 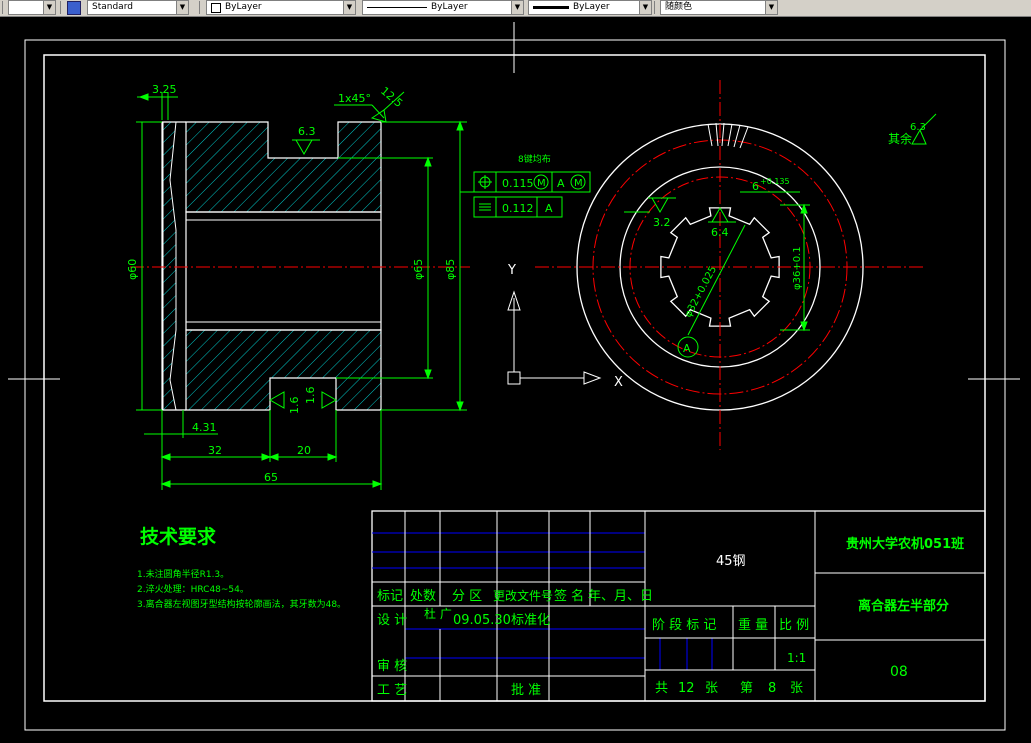 What do you see at coordinates (755, 186) in the screenshot?
I see `dim-6: 6` at bounding box center [755, 186].